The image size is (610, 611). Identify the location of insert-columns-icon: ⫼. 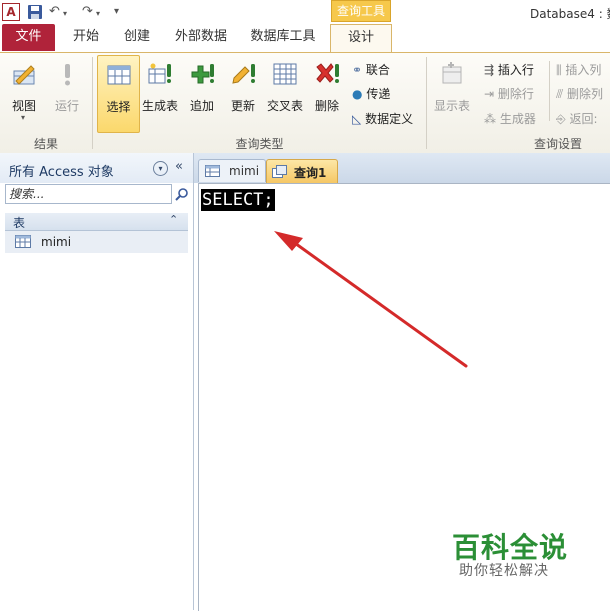
(559, 70).